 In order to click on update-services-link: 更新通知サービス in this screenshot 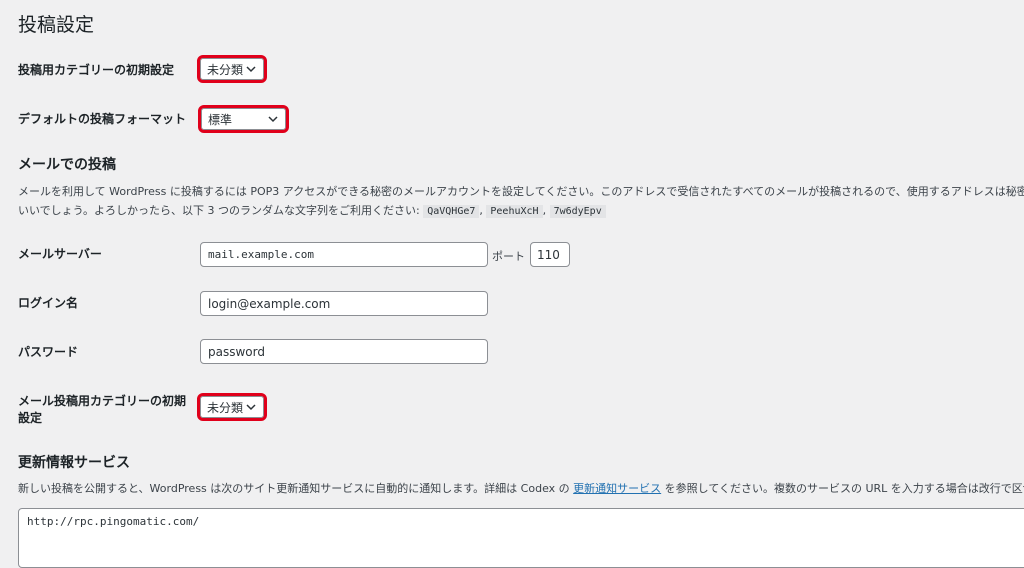, I will do `click(617, 488)`.